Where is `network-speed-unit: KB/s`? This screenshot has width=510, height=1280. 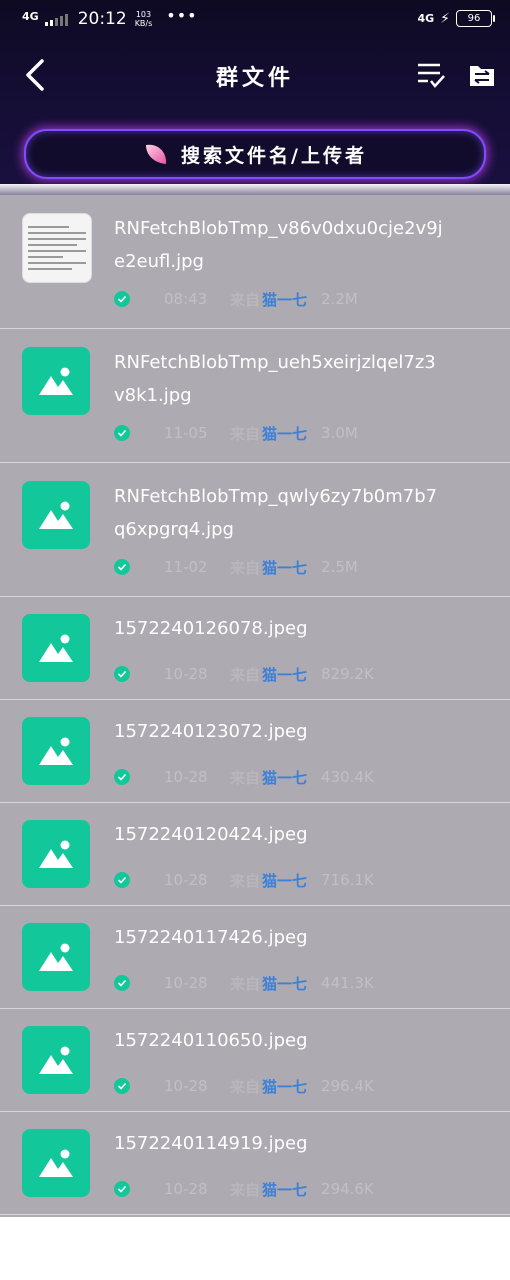 network-speed-unit: KB/s is located at coordinates (143, 23).